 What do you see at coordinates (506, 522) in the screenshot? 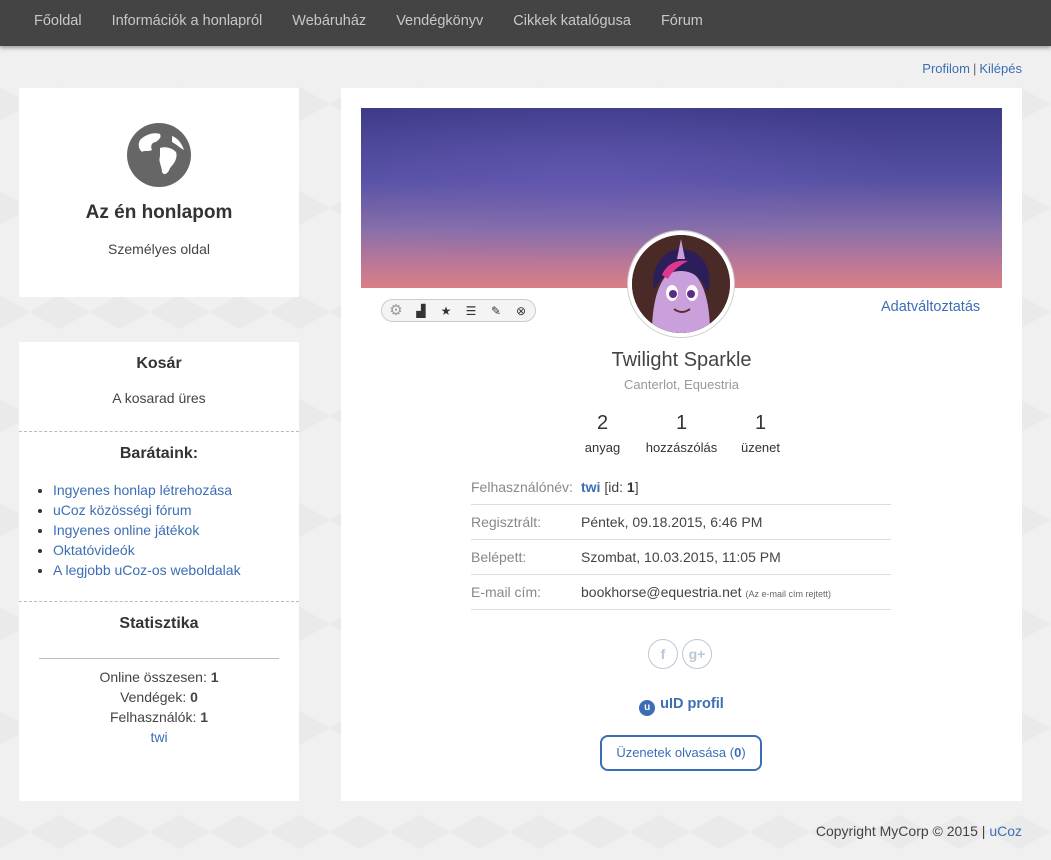
I see `info-label: Regisztrált:` at bounding box center [506, 522].